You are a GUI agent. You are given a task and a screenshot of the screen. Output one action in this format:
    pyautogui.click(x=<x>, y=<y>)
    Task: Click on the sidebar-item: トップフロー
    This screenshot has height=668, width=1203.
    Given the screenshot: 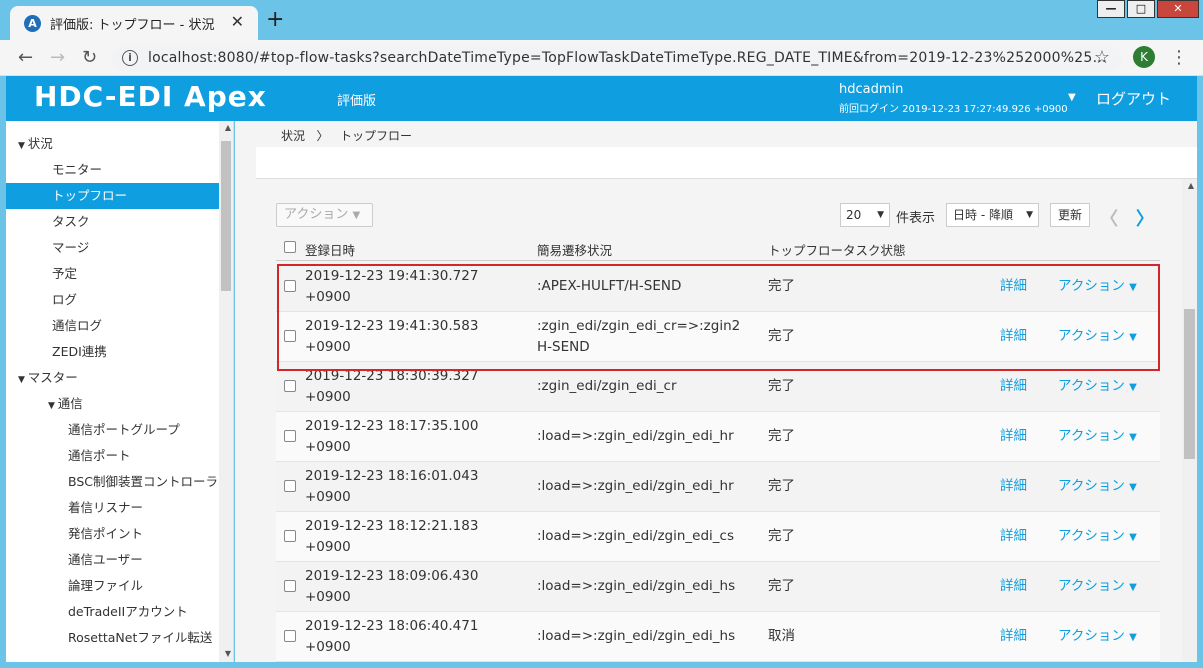 What is the action you would take?
    pyautogui.click(x=112, y=196)
    